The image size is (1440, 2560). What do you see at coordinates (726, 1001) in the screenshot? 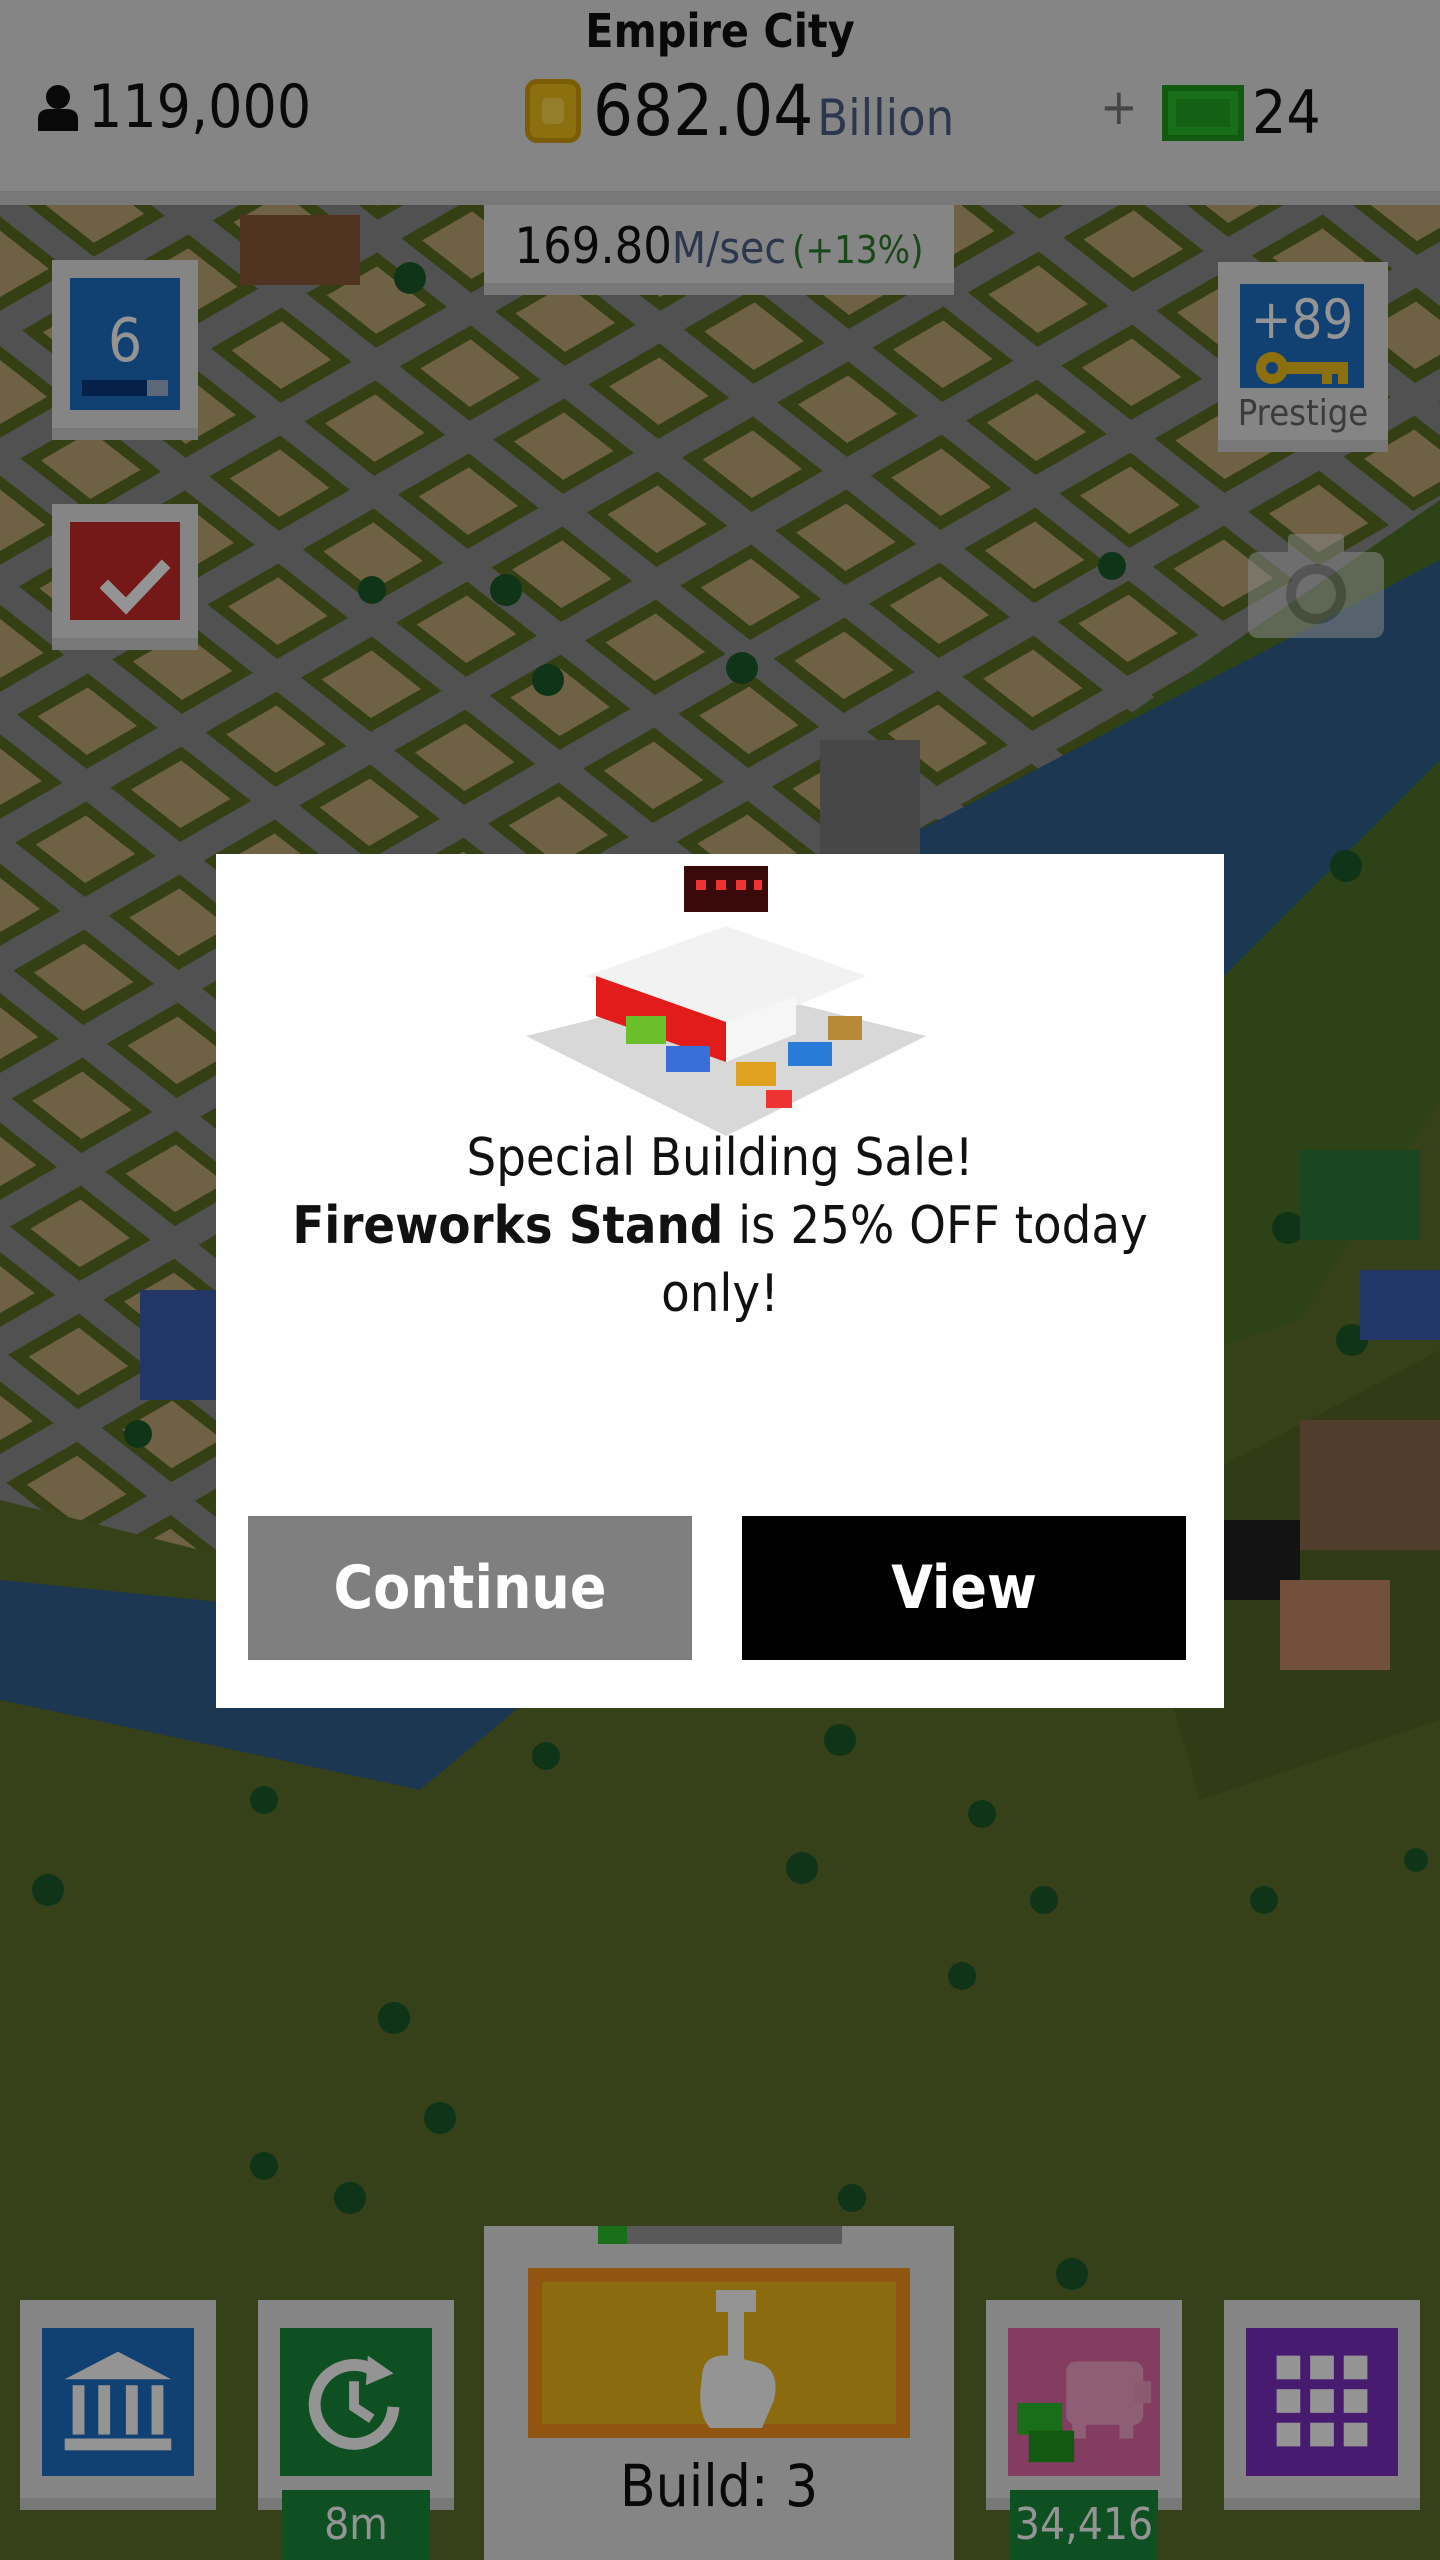
I see `fireworks-stand-image` at bounding box center [726, 1001].